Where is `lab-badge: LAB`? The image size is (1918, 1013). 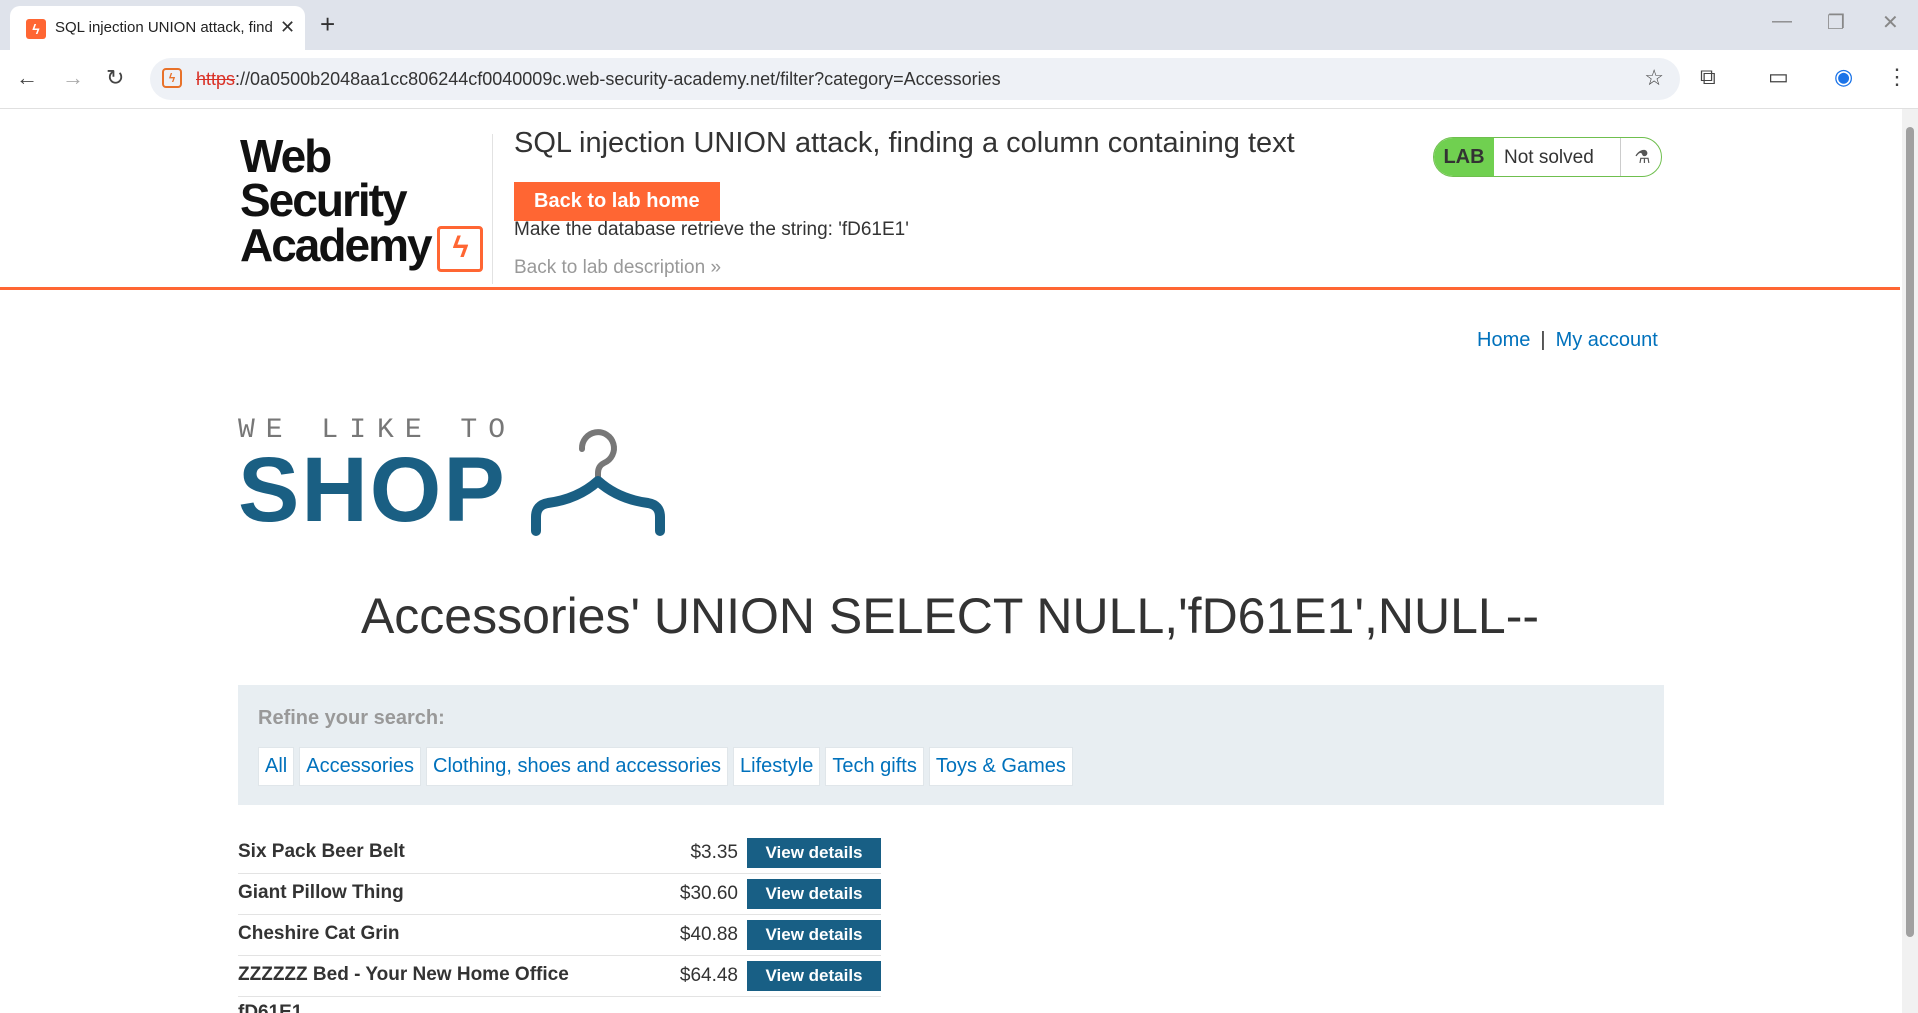
lab-badge: LAB is located at coordinates (1464, 157).